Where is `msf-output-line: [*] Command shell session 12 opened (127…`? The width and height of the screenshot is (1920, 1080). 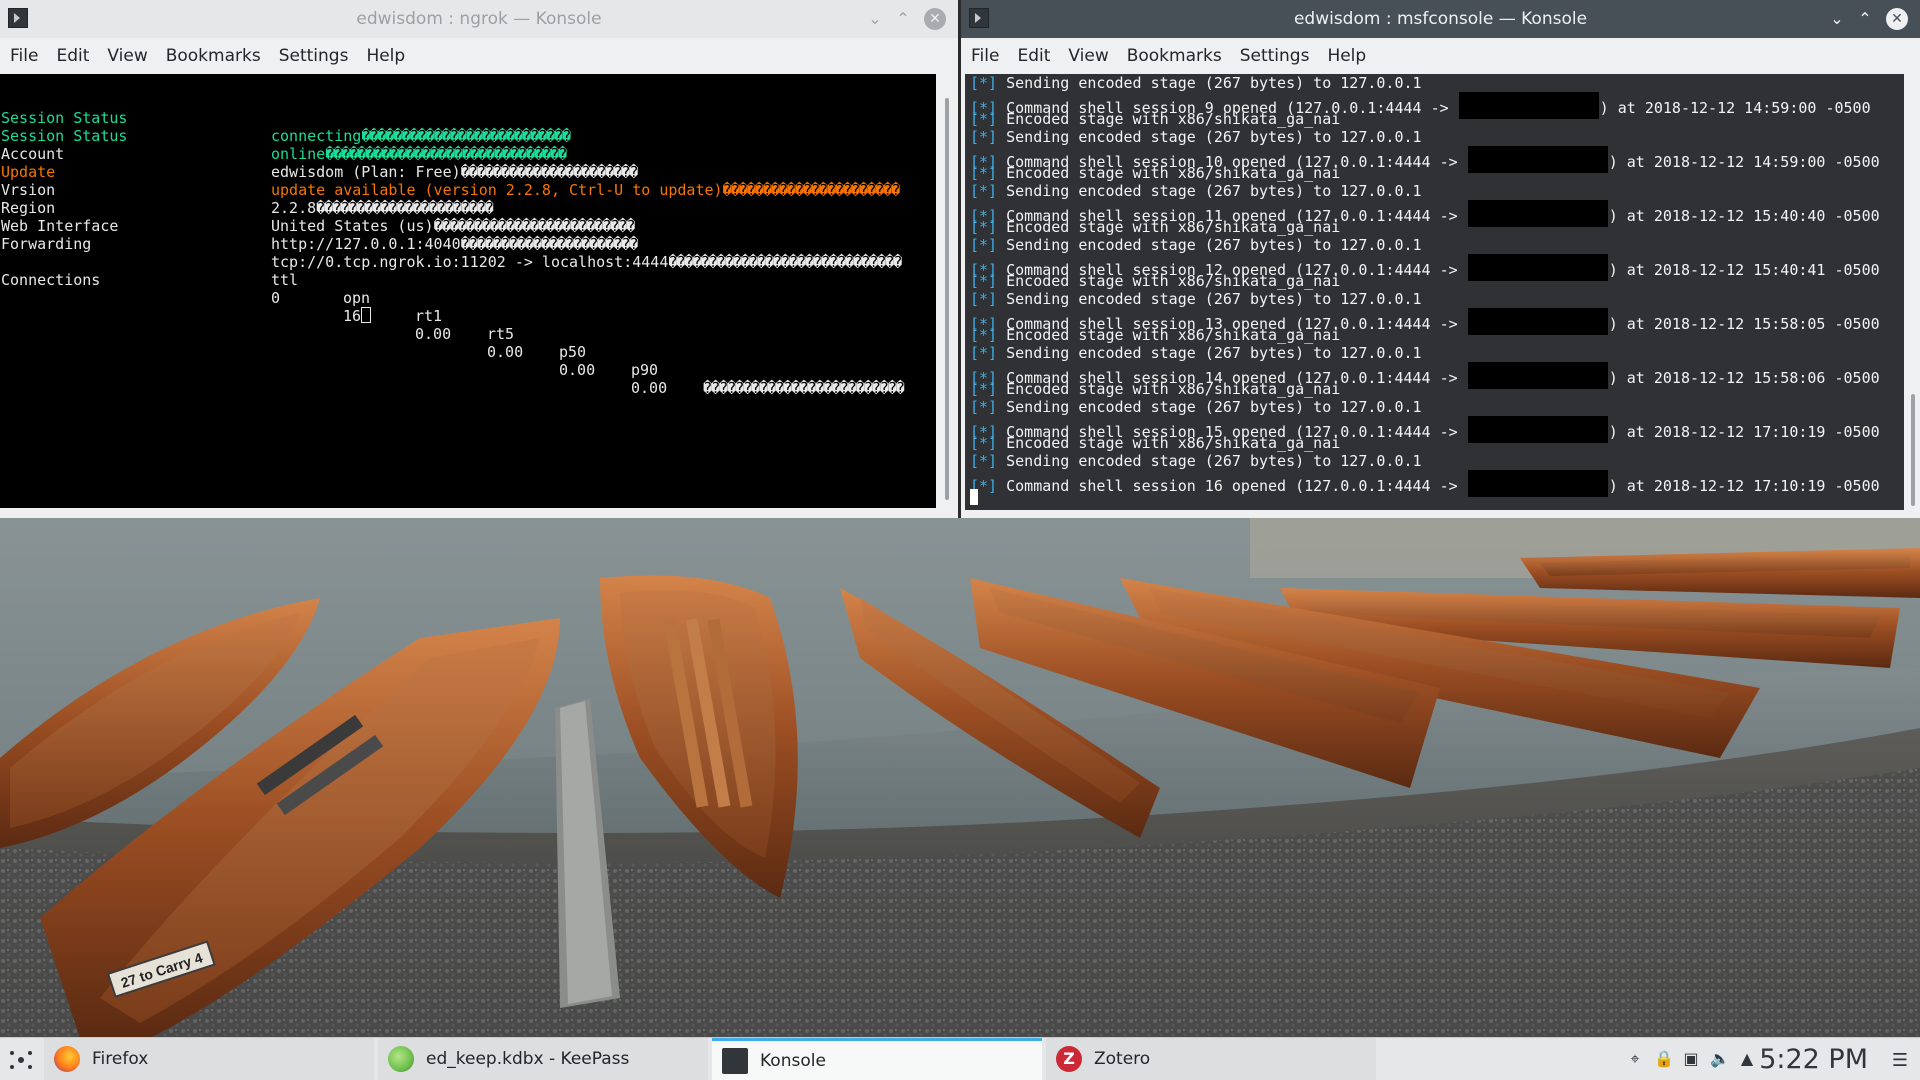
msf-output-line: [*] Command shell session 12 opened (127… is located at coordinates (1425, 267).